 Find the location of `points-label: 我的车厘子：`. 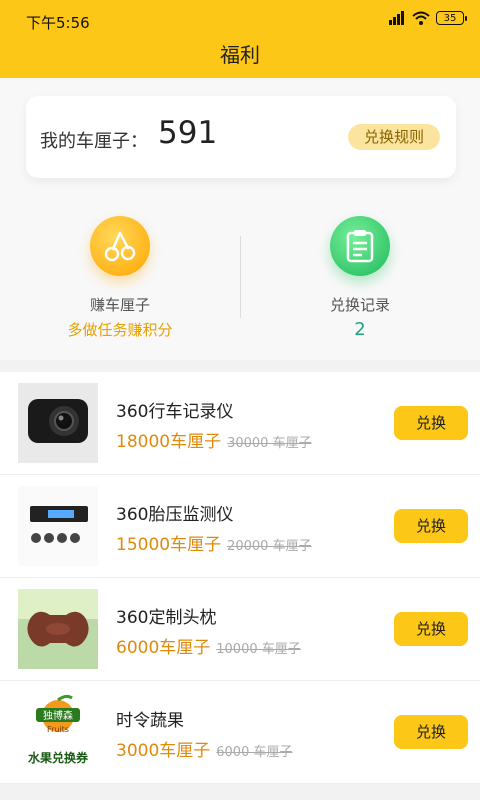

points-label: 我的车厘子： is located at coordinates (94, 141).